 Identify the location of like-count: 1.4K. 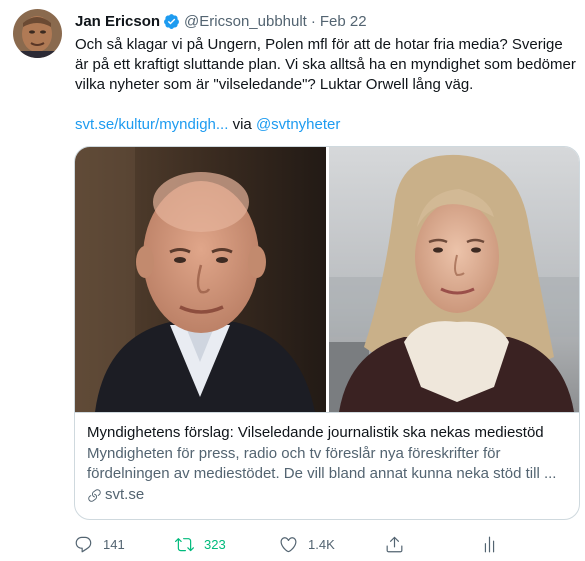
(321, 544).